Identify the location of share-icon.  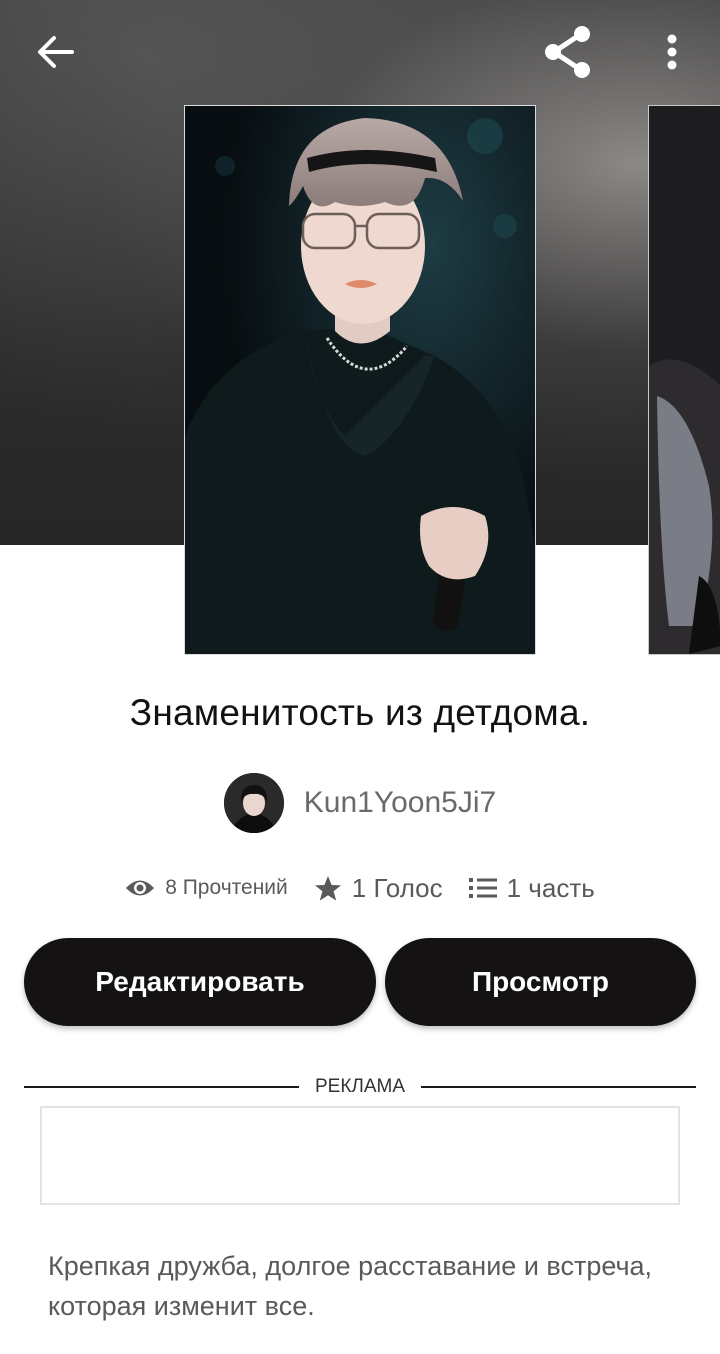
(567, 52).